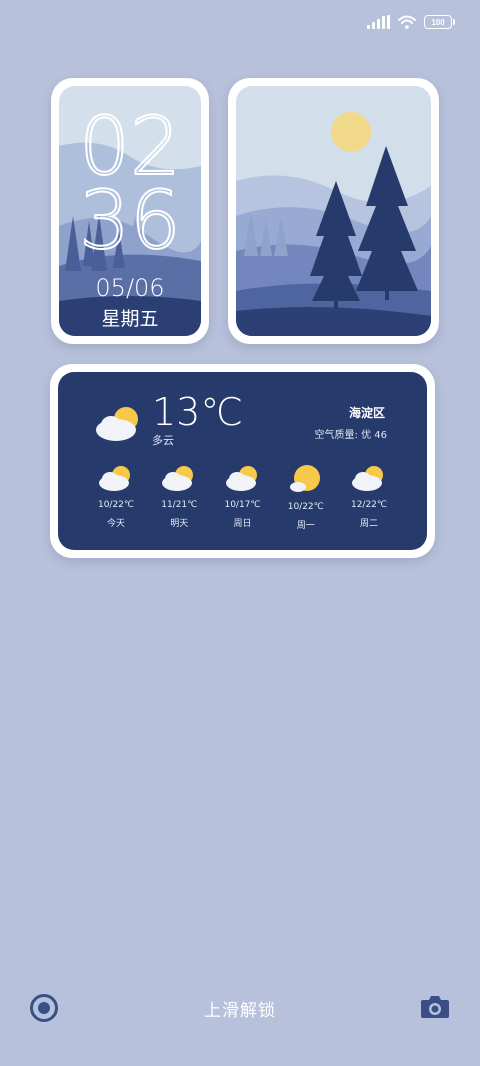  Describe the element at coordinates (304, 478) in the screenshot. I see `sunny-icon` at that location.